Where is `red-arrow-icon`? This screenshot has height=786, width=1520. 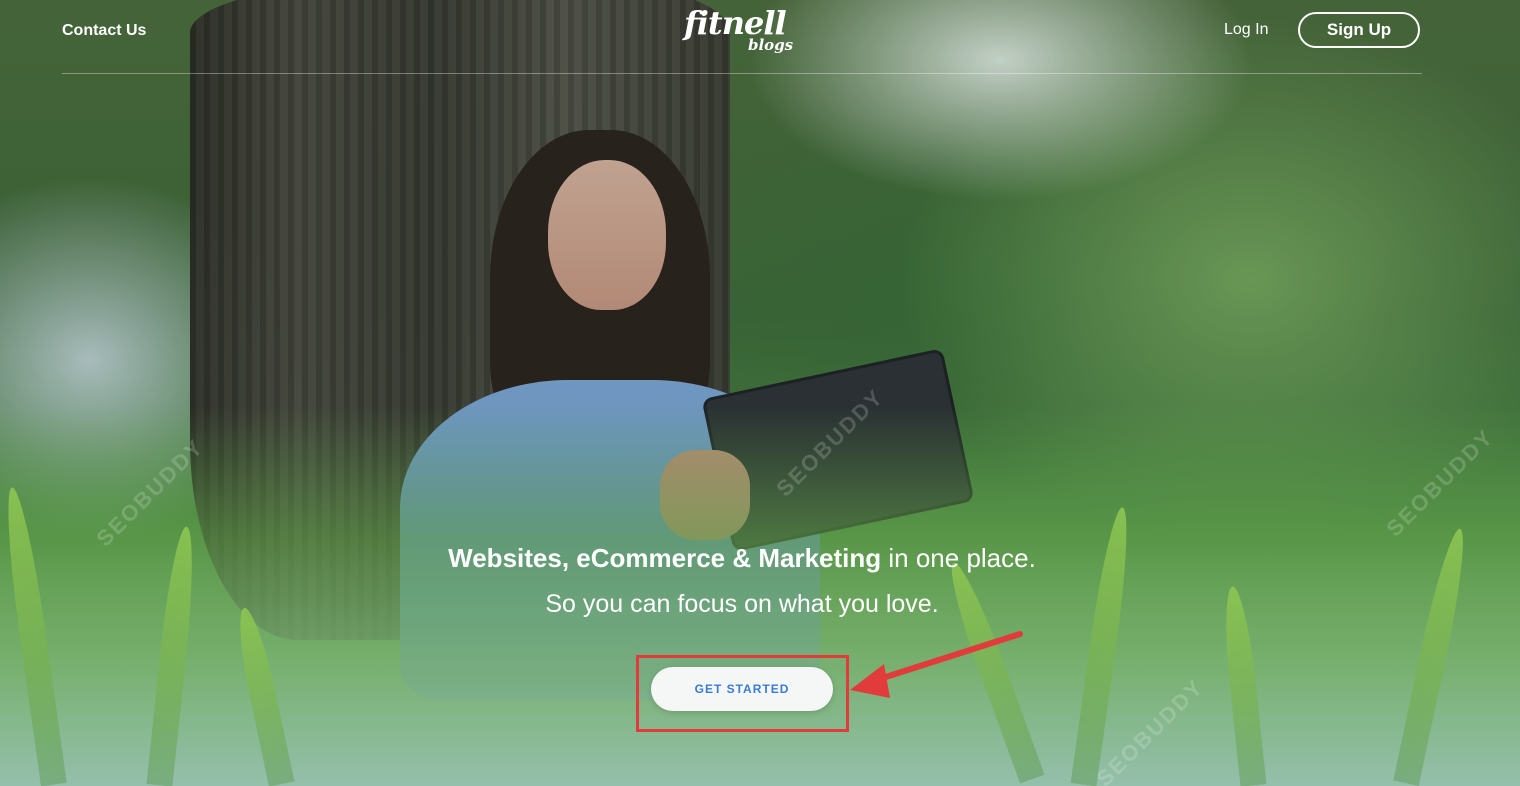
red-arrow-icon is located at coordinates (936, 664).